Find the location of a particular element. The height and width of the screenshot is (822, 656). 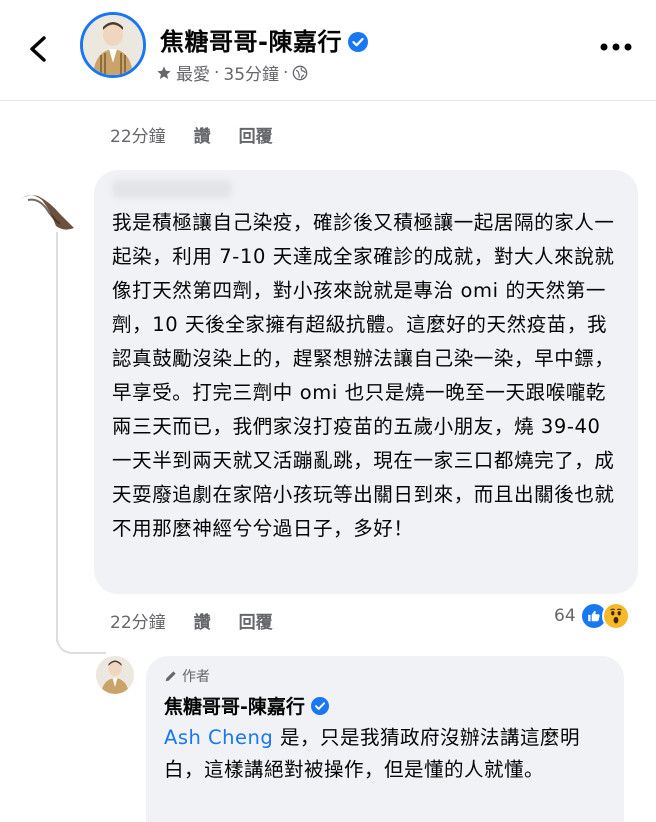

page-name-text: 焦糖哥哥-陳嘉行 is located at coordinates (251, 42).